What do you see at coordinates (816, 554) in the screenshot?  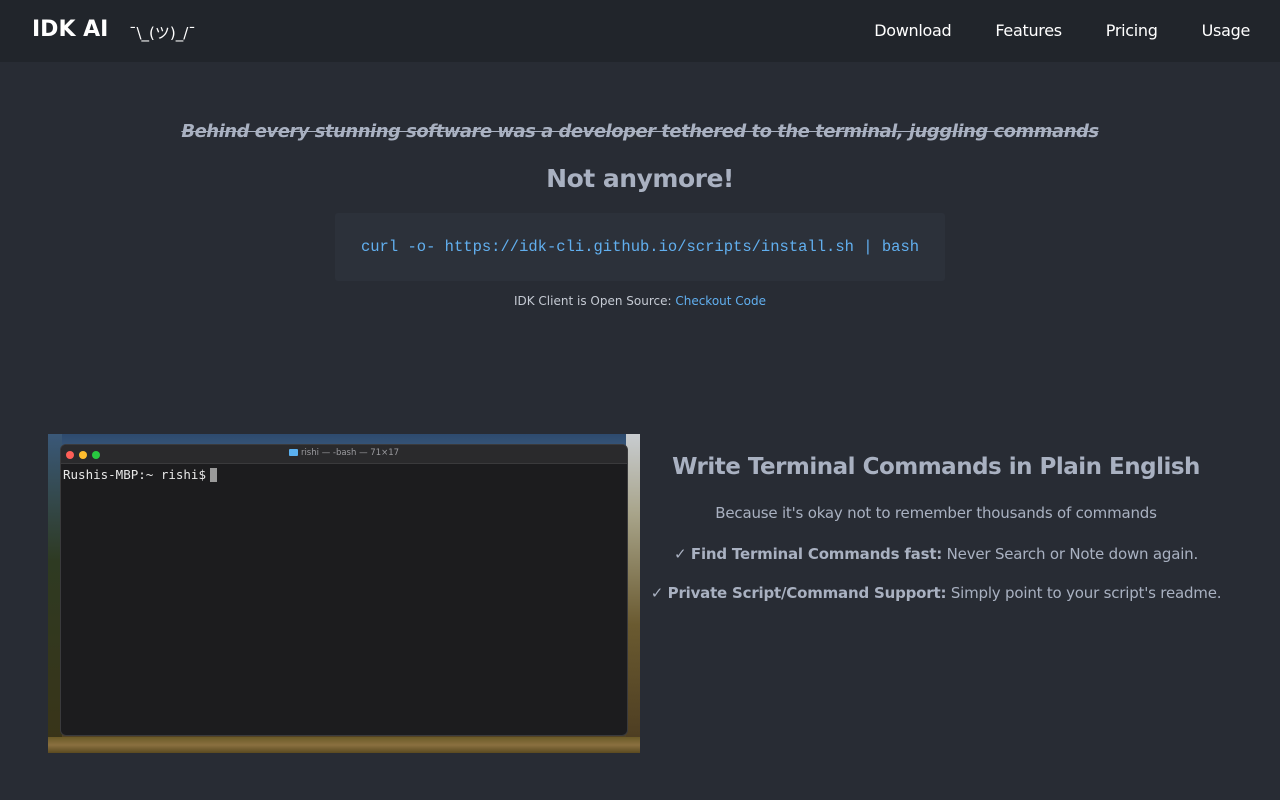 I see `feature-item-heading: Find Terminal Commands fast:` at bounding box center [816, 554].